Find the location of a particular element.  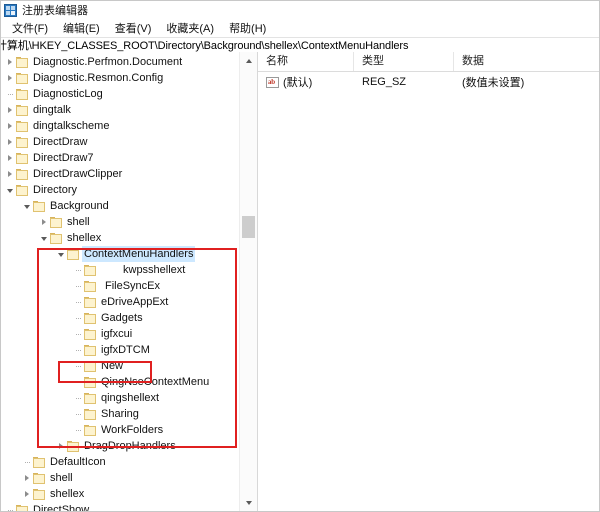

tree-node: DirectDraw is located at coordinates (118, 142).